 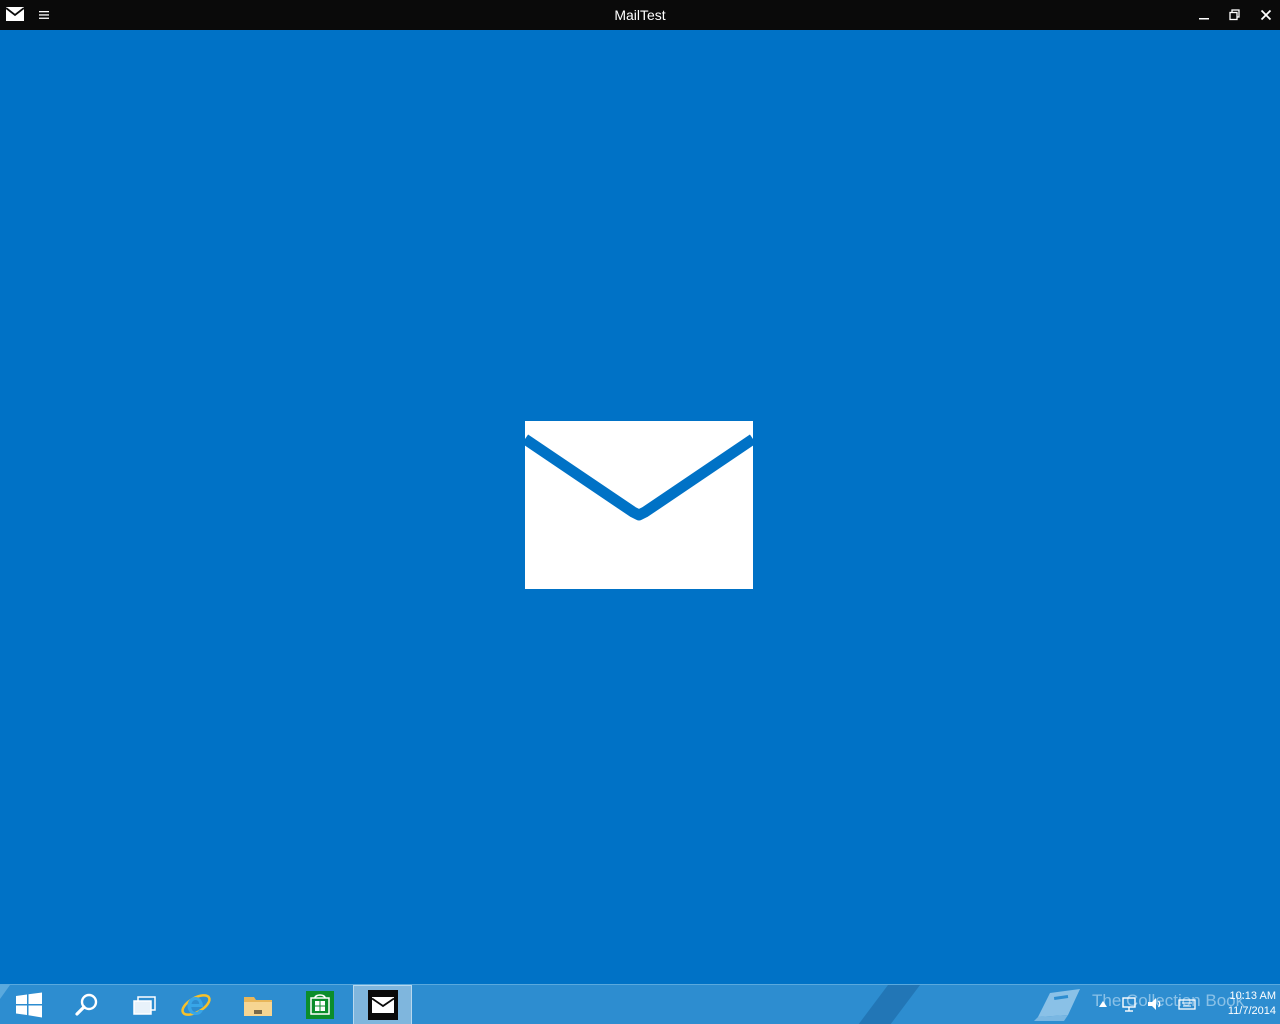 I want to click on internet-explorer-button, so click(x=196, y=1004).